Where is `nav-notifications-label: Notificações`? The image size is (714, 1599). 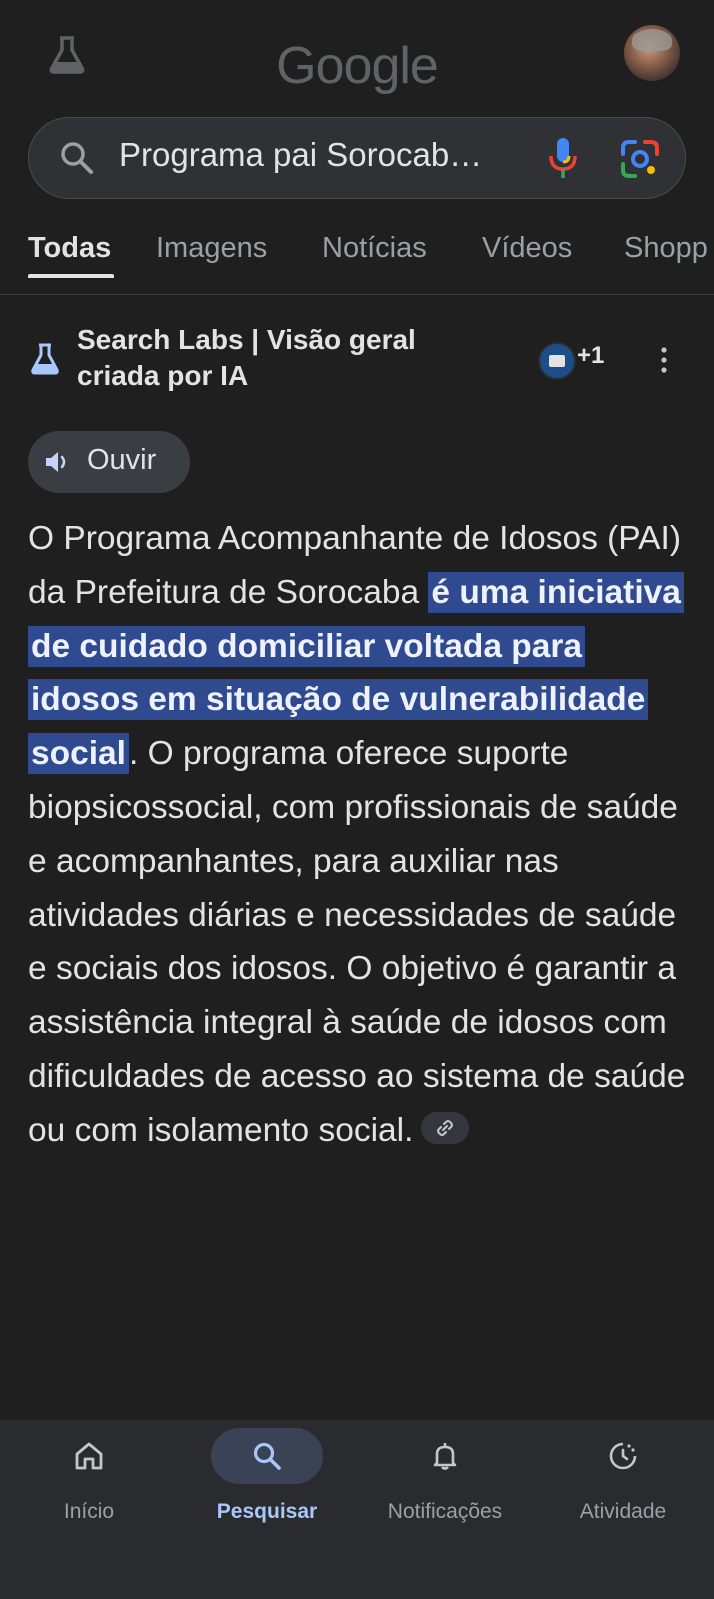 nav-notifications-label: Notificações is located at coordinates (445, 1511).